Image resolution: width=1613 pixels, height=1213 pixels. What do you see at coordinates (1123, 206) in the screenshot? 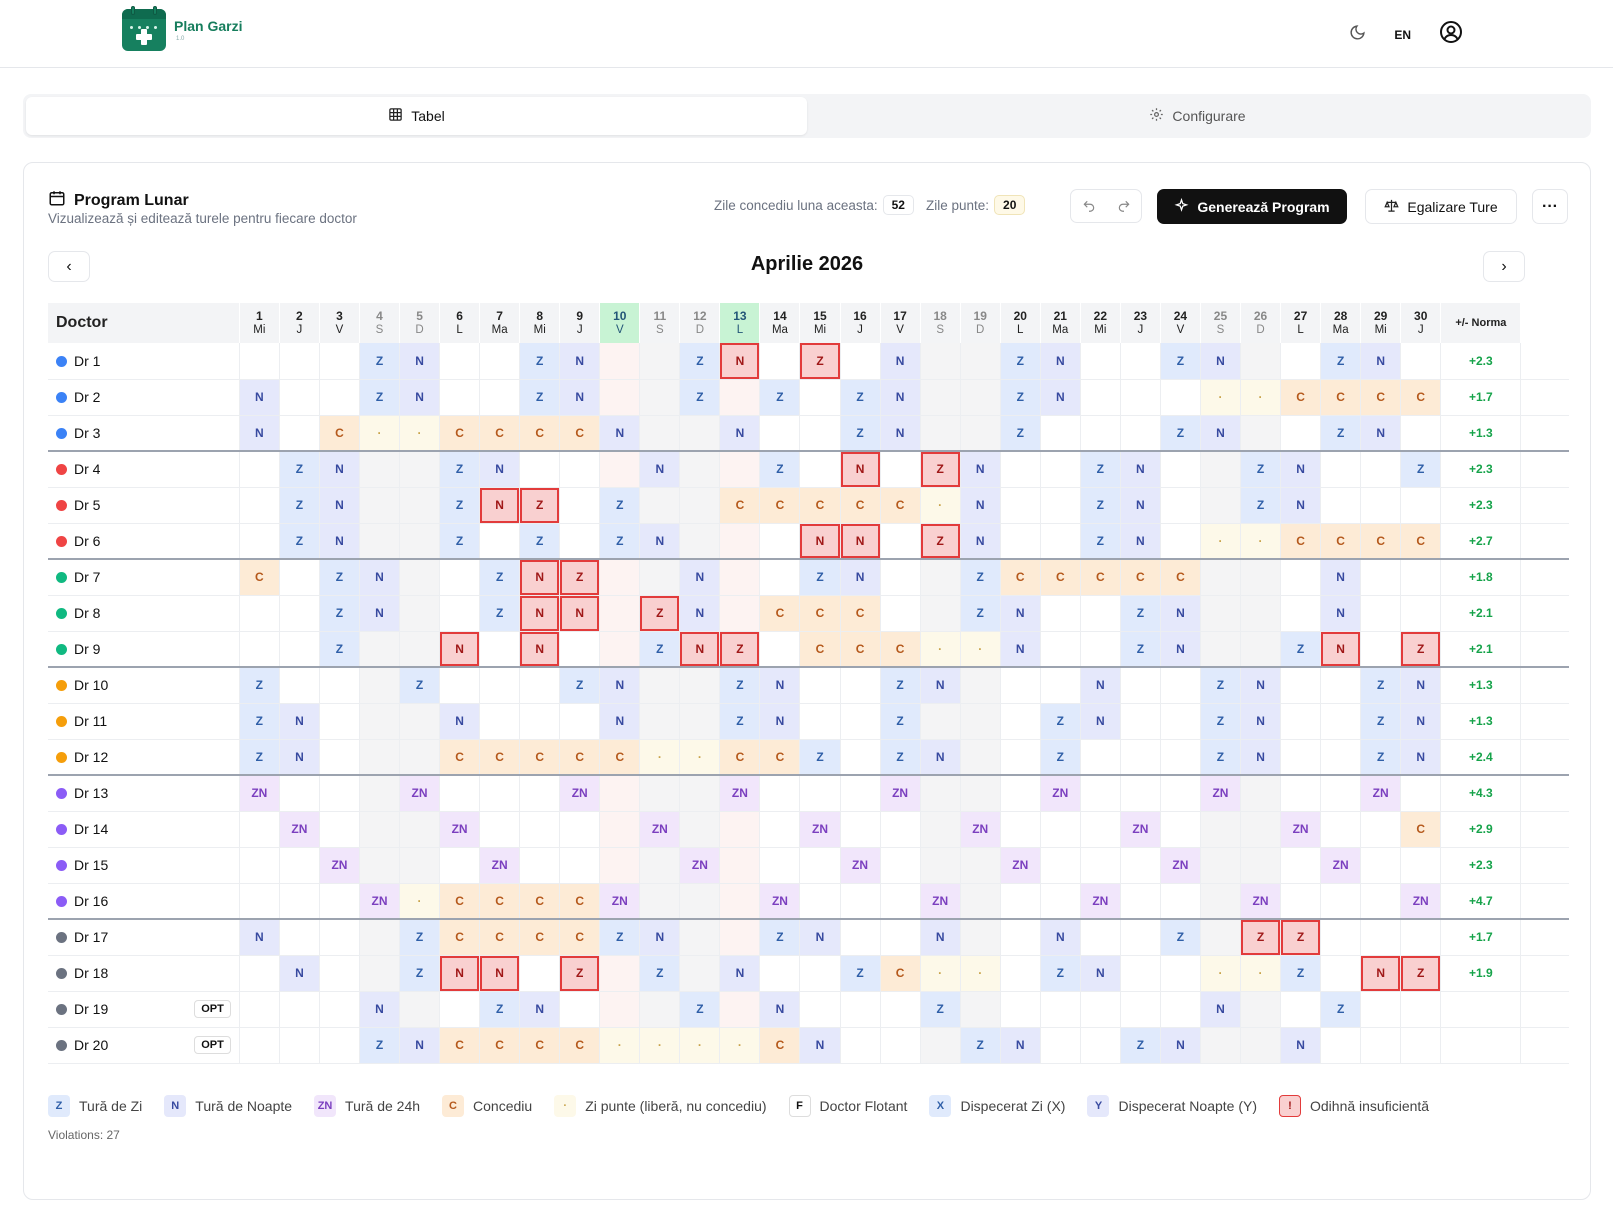
I see `redo-button` at bounding box center [1123, 206].